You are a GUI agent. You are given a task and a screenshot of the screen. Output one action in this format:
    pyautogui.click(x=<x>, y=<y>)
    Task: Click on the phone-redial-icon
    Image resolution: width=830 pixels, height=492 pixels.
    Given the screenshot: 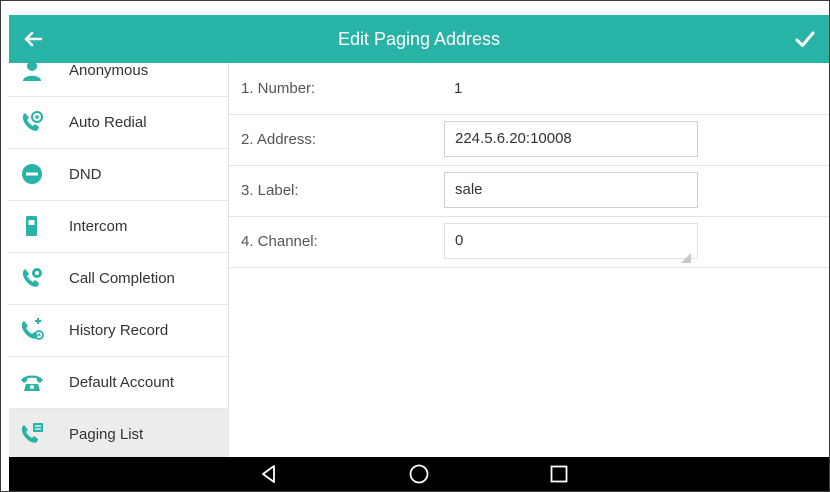 What is the action you would take?
    pyautogui.click(x=32, y=122)
    